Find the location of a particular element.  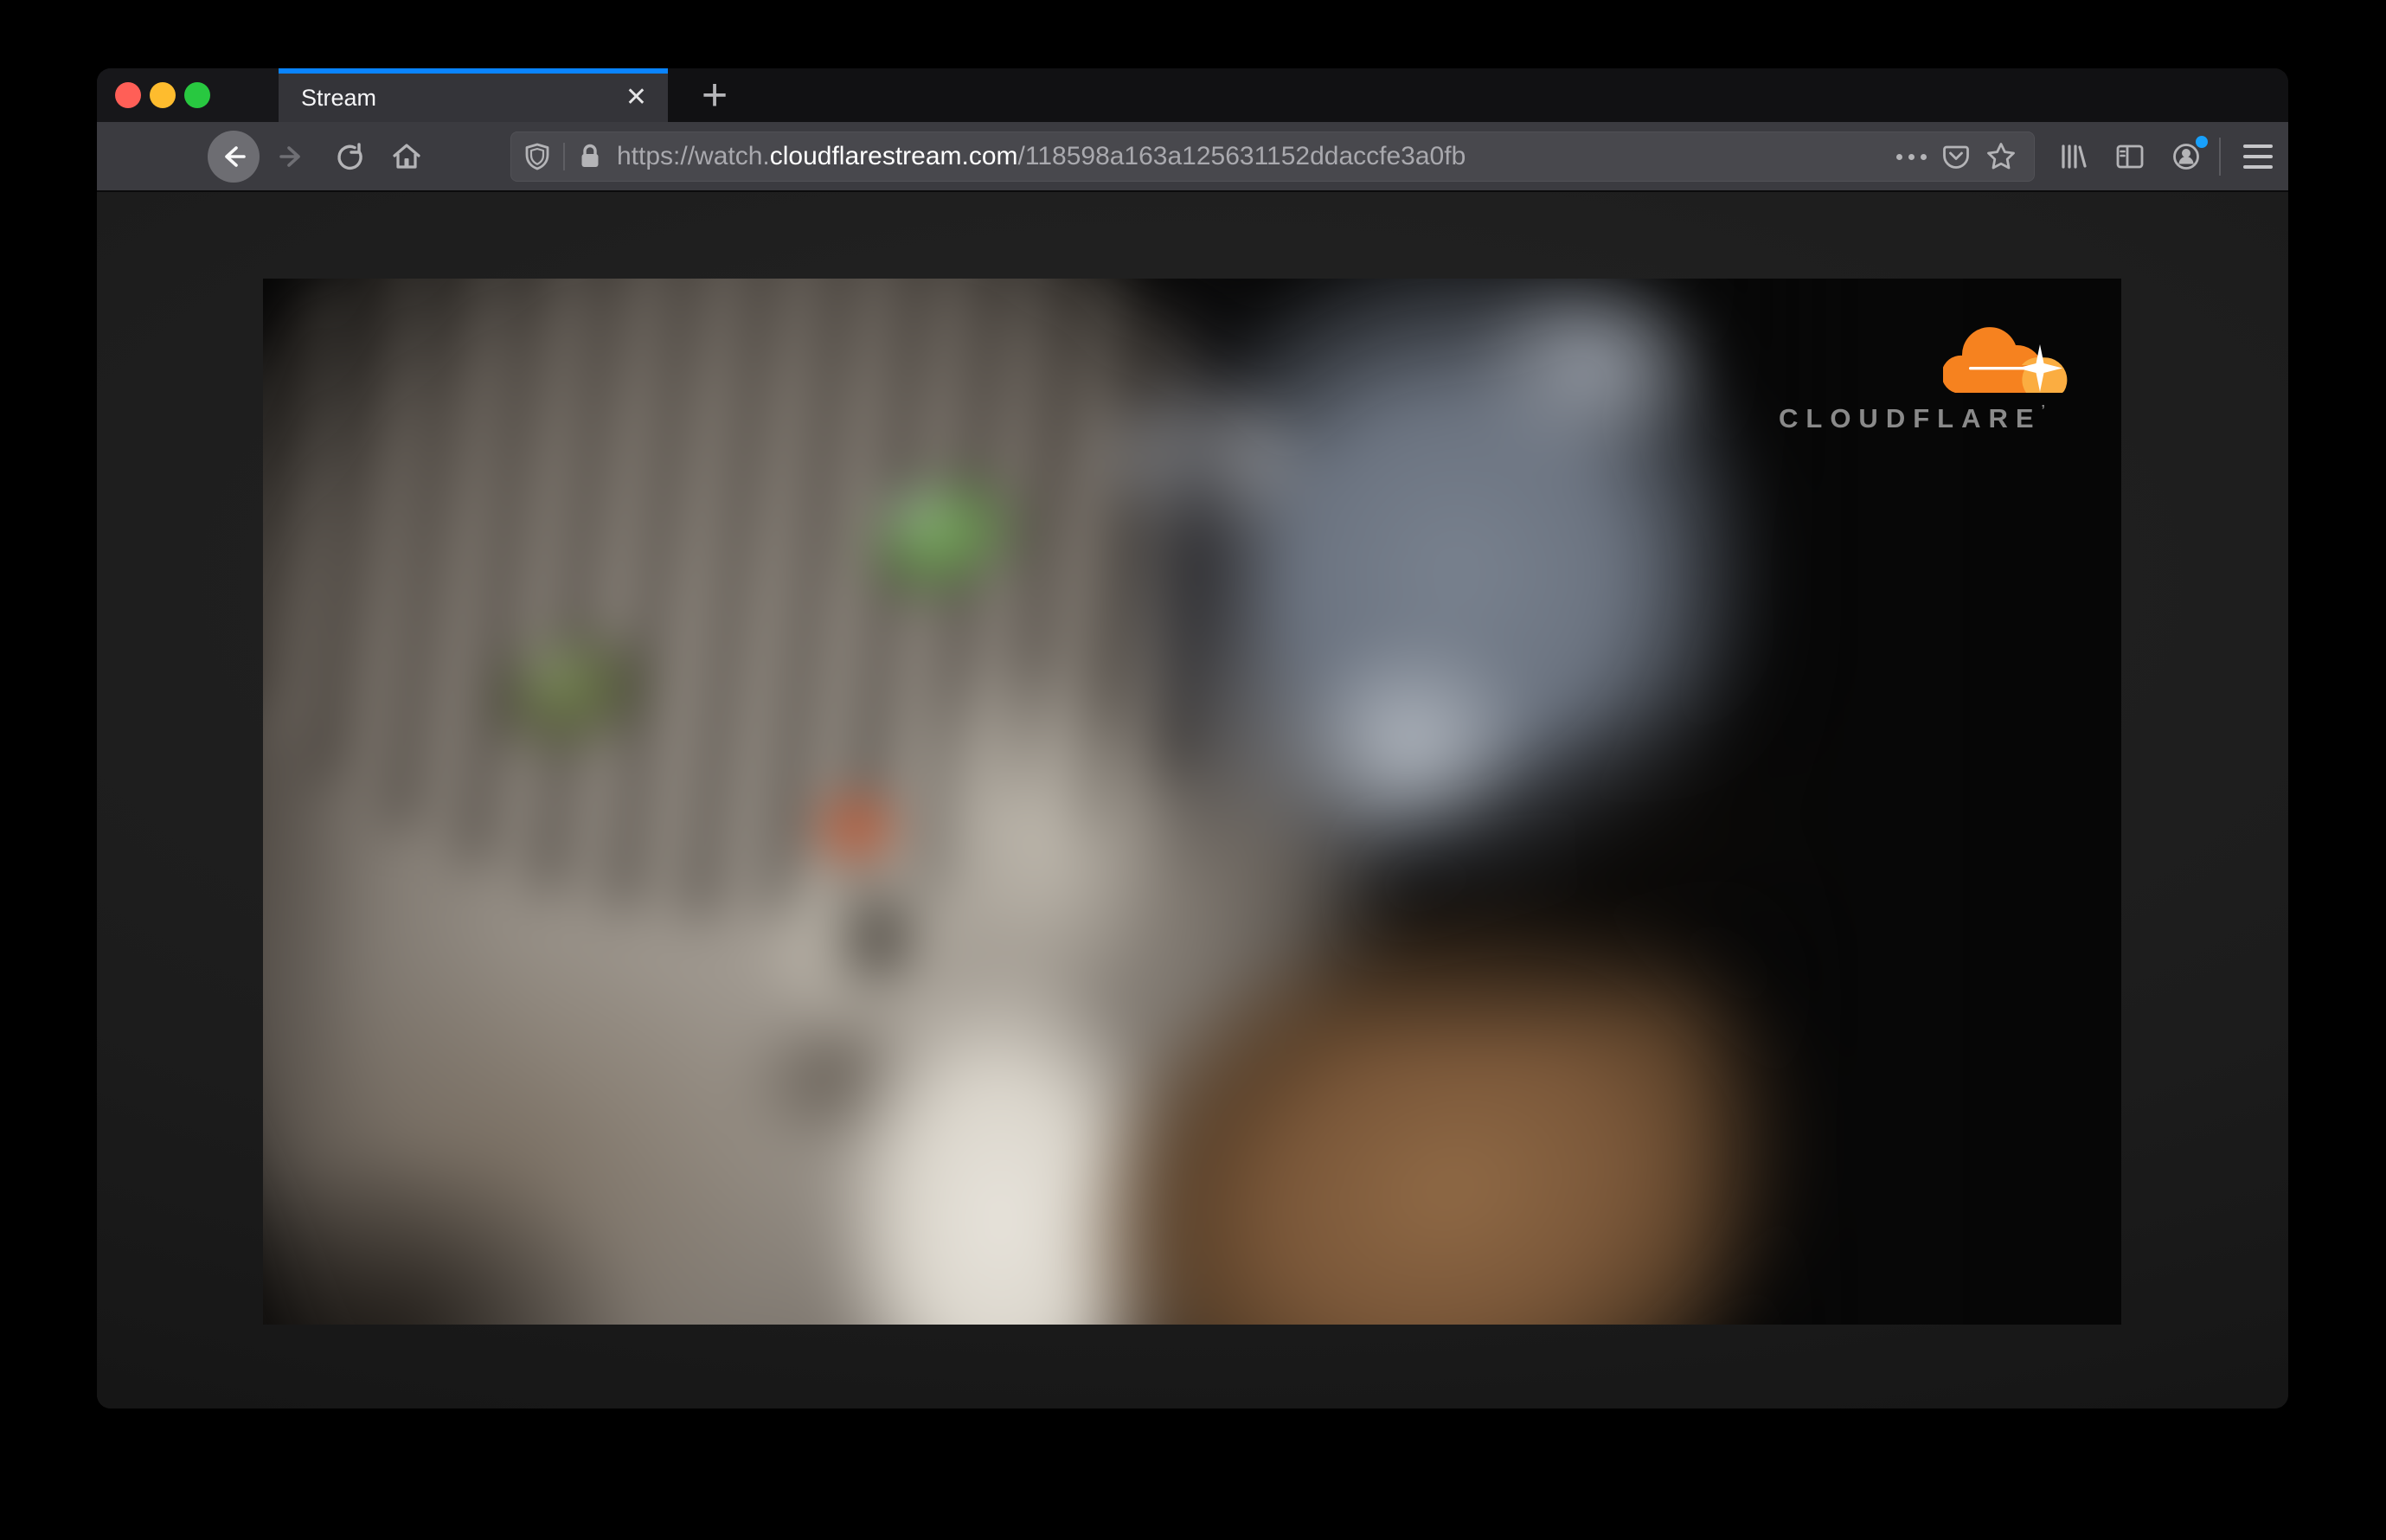

urlbar-divider is located at coordinates (564, 156).